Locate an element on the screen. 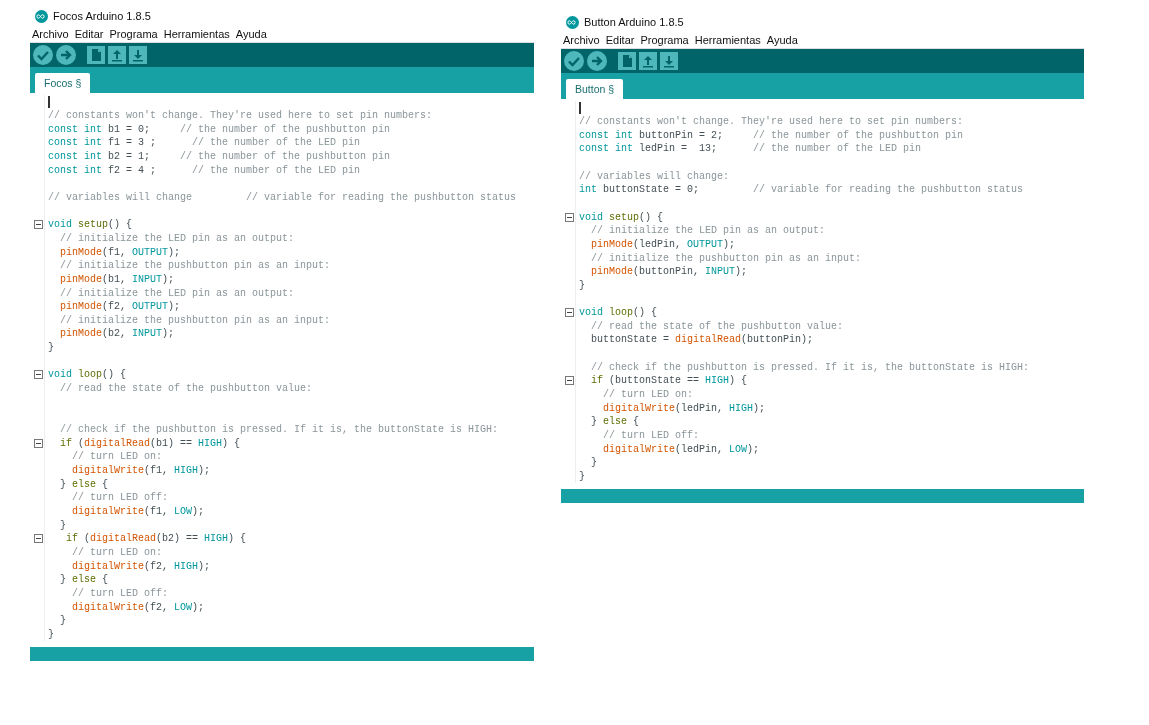 Image resolution: width=1149 pixels, height=725 pixels. code-line: buttonState = digitalRead(buttonPin); is located at coordinates (702, 340).